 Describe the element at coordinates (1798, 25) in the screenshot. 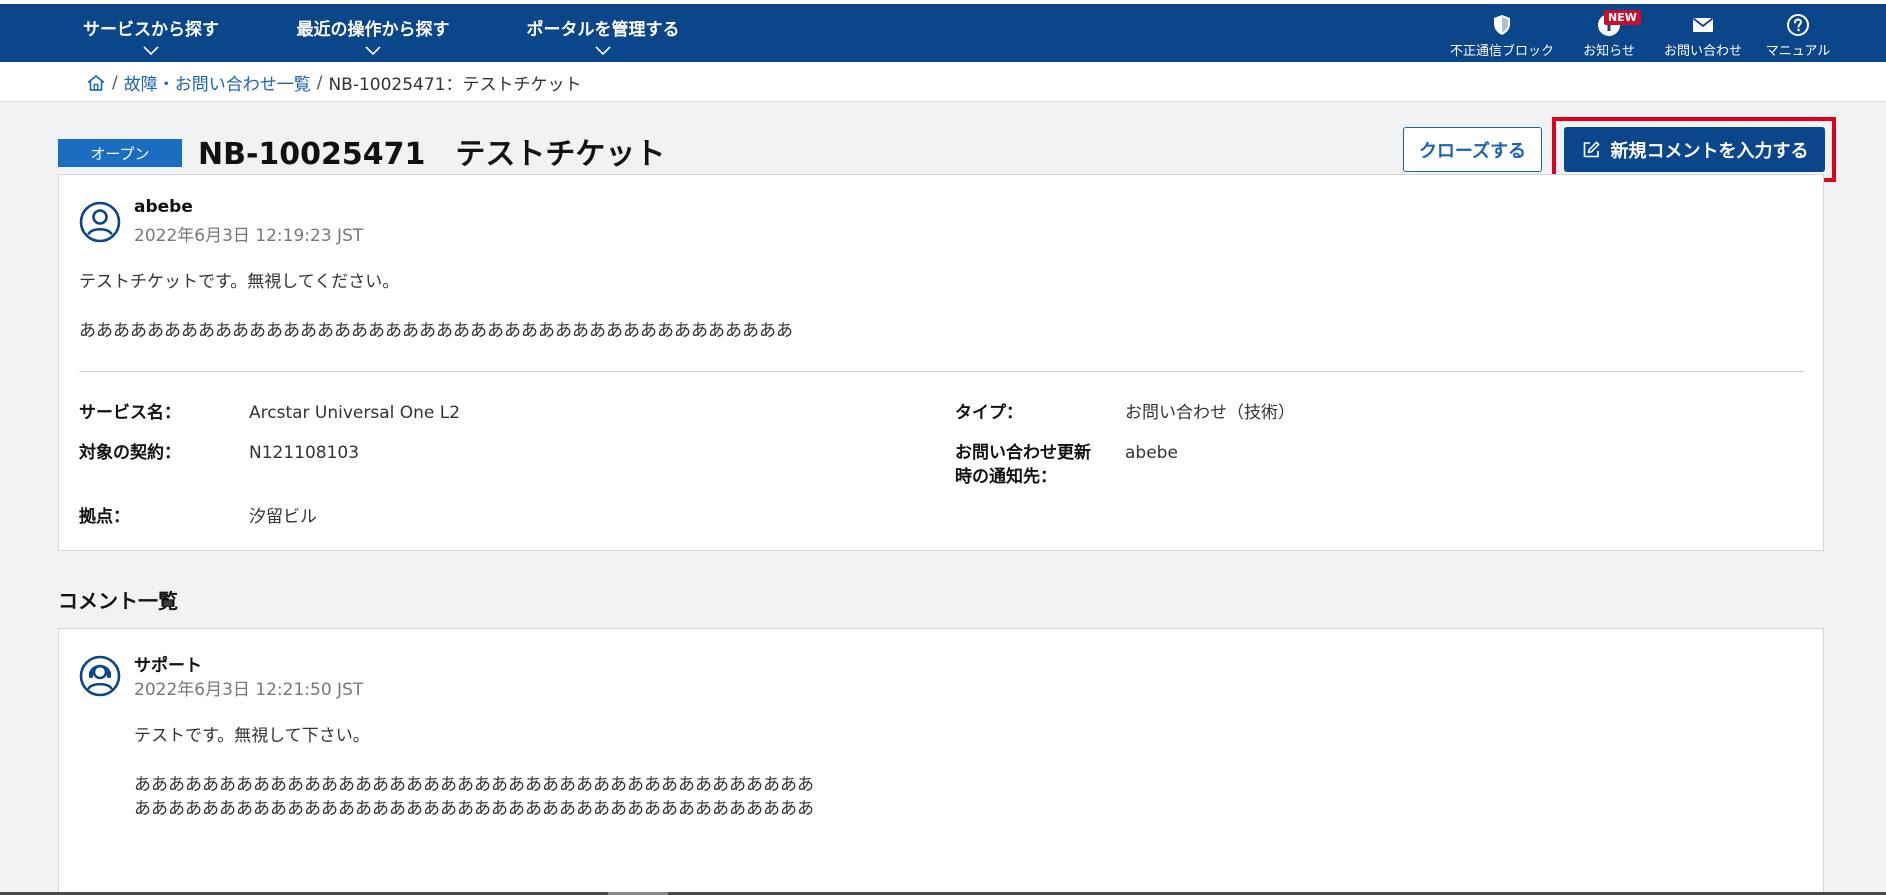

I see `help-icon` at that location.